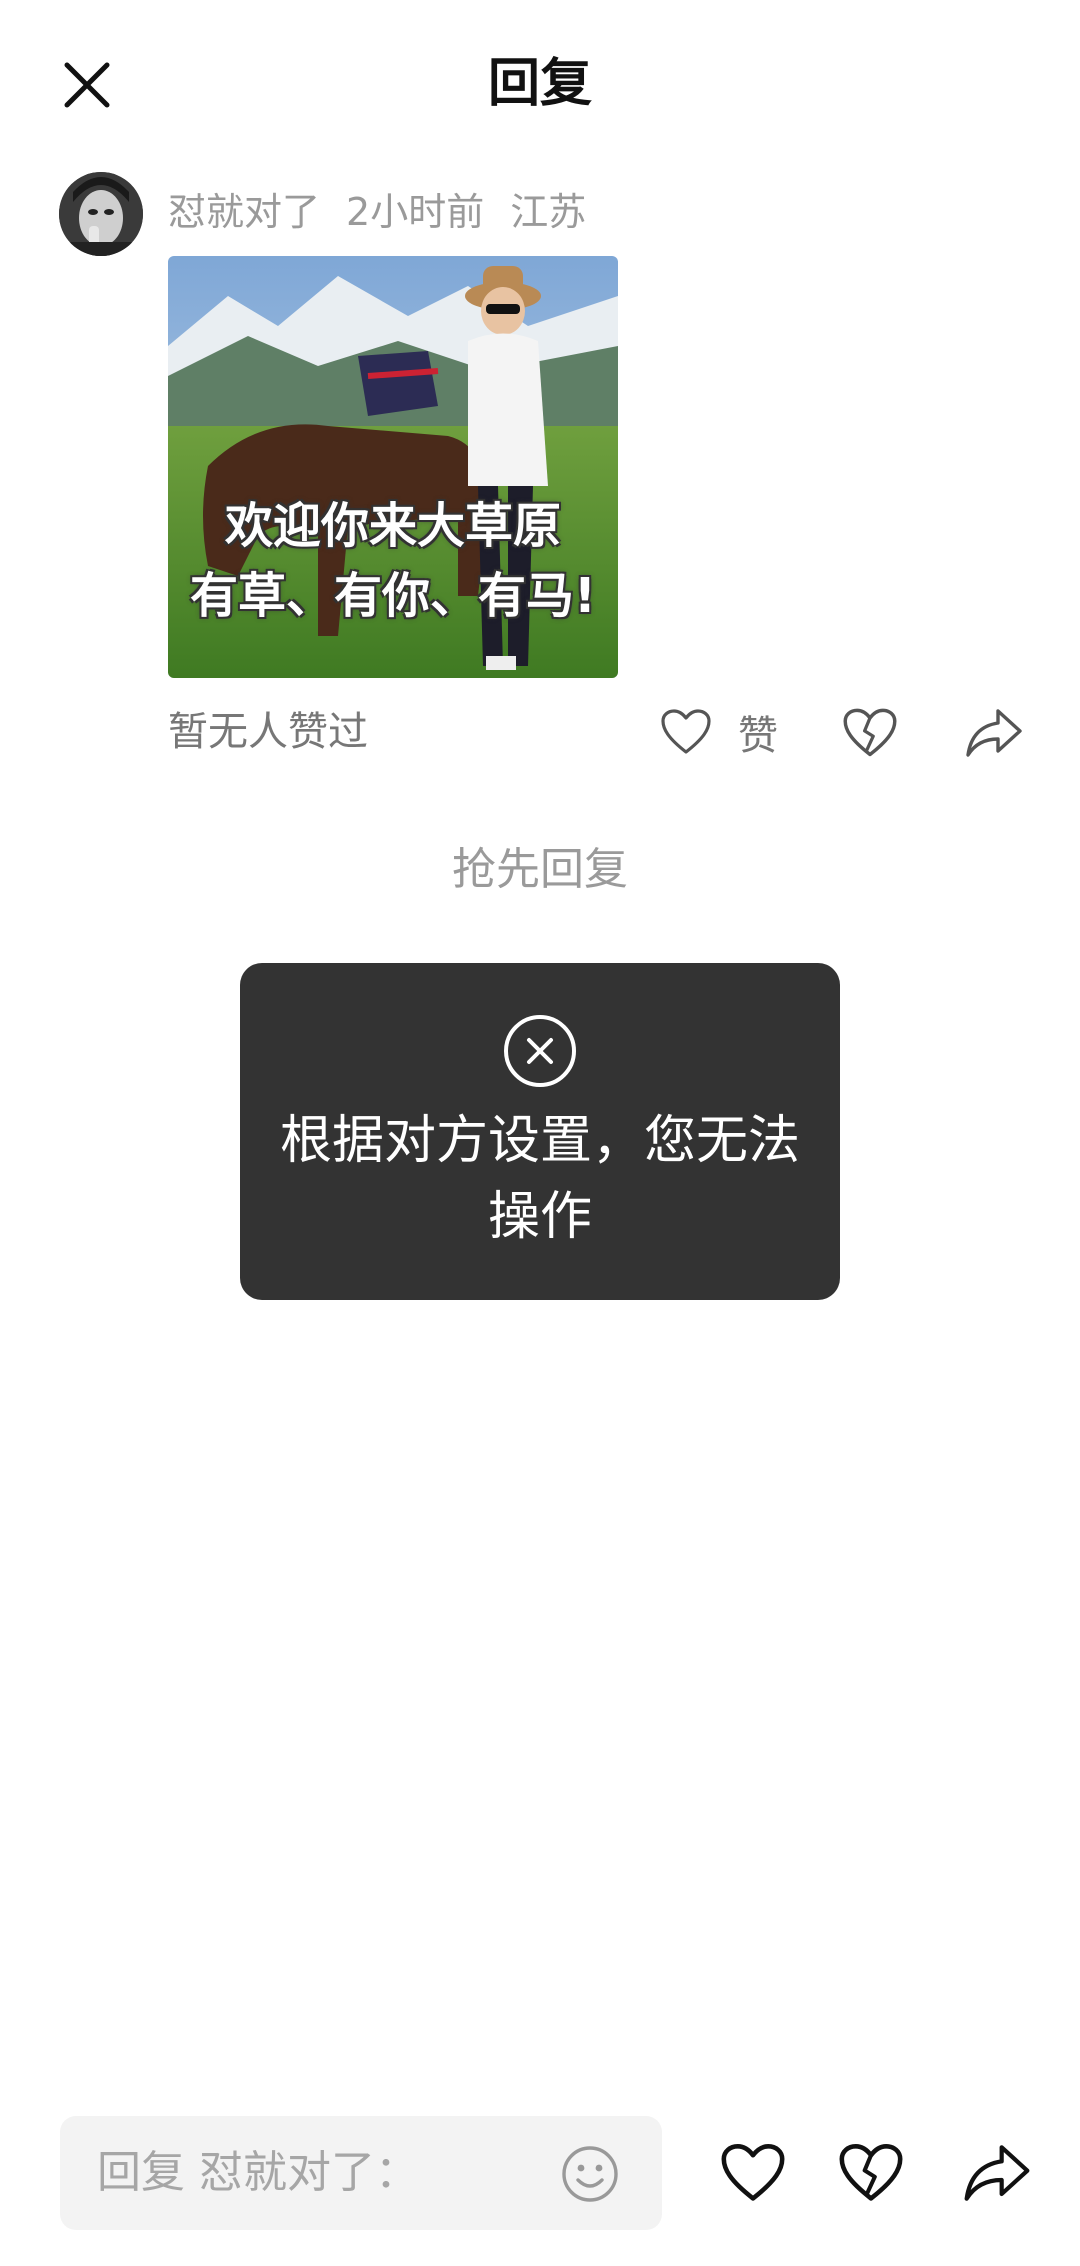  What do you see at coordinates (719, 732) in the screenshot?
I see `like-button: 赞` at bounding box center [719, 732].